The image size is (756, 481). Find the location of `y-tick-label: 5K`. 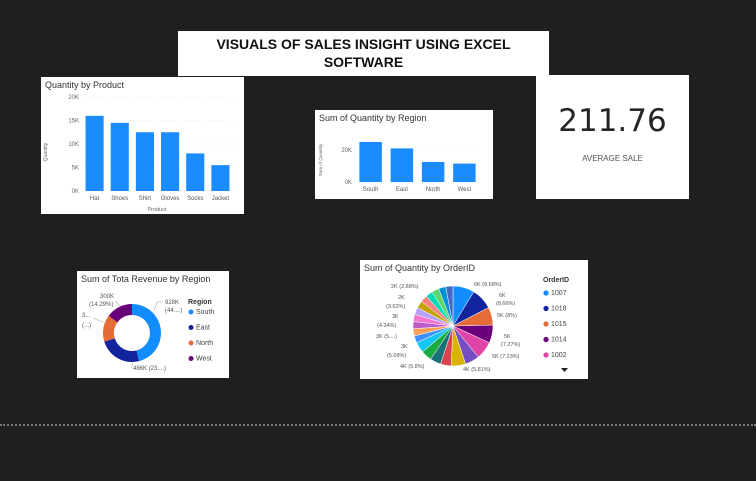

y-tick-label: 5K is located at coordinates (75, 169).